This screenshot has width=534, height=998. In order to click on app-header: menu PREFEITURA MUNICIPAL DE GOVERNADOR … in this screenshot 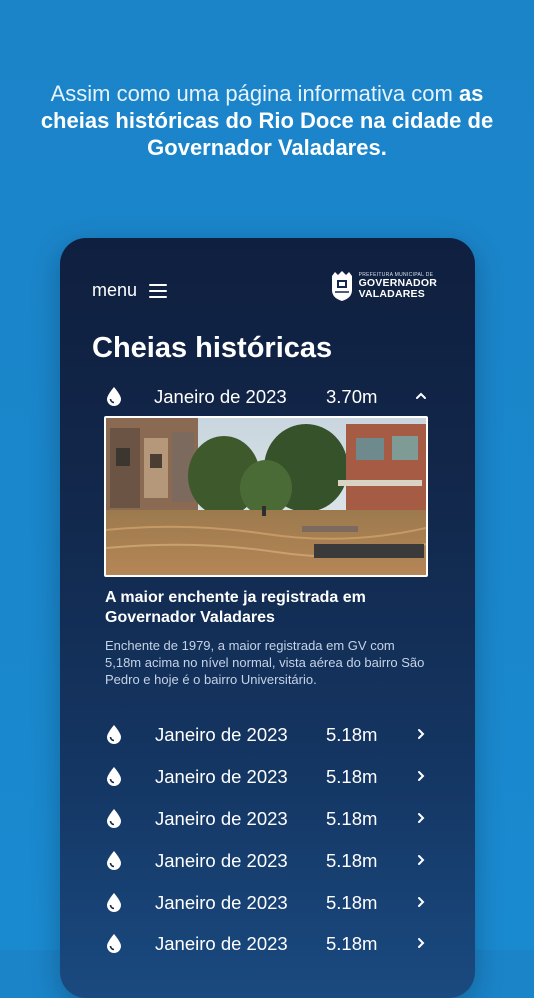, I will do `click(264, 290)`.